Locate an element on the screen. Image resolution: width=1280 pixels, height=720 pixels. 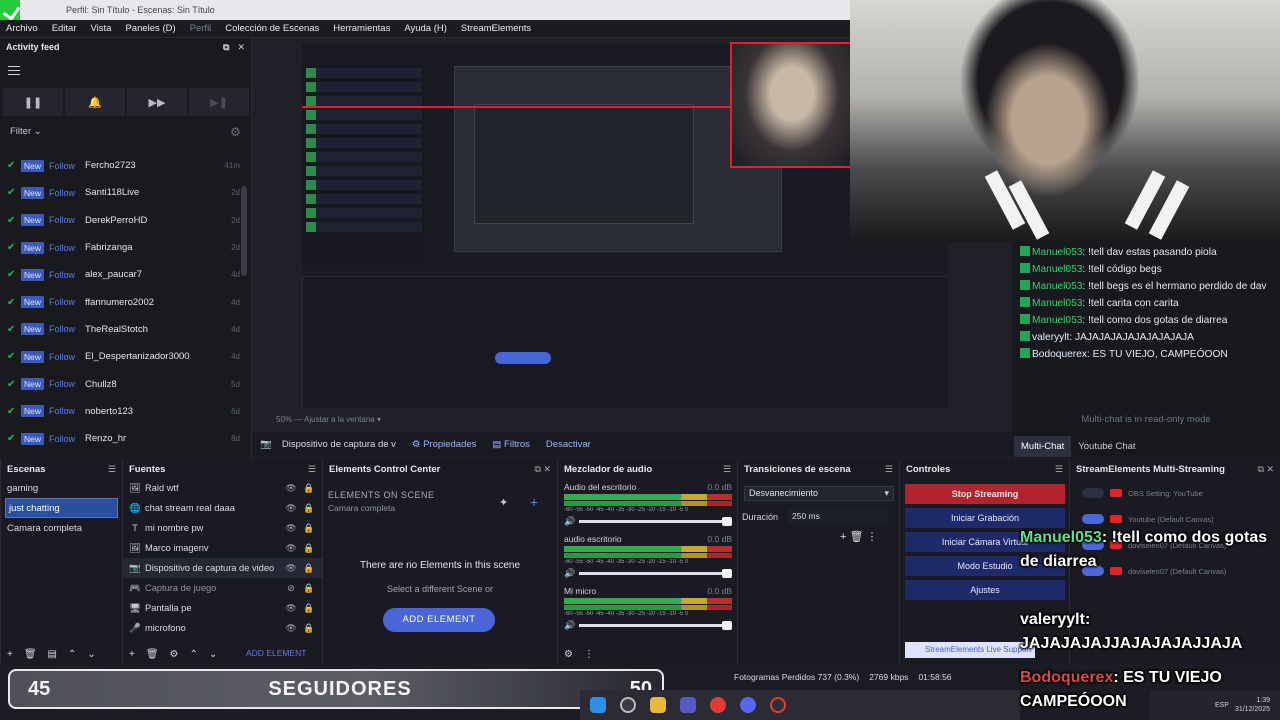
scrollbar is located at coordinates (244, 231).